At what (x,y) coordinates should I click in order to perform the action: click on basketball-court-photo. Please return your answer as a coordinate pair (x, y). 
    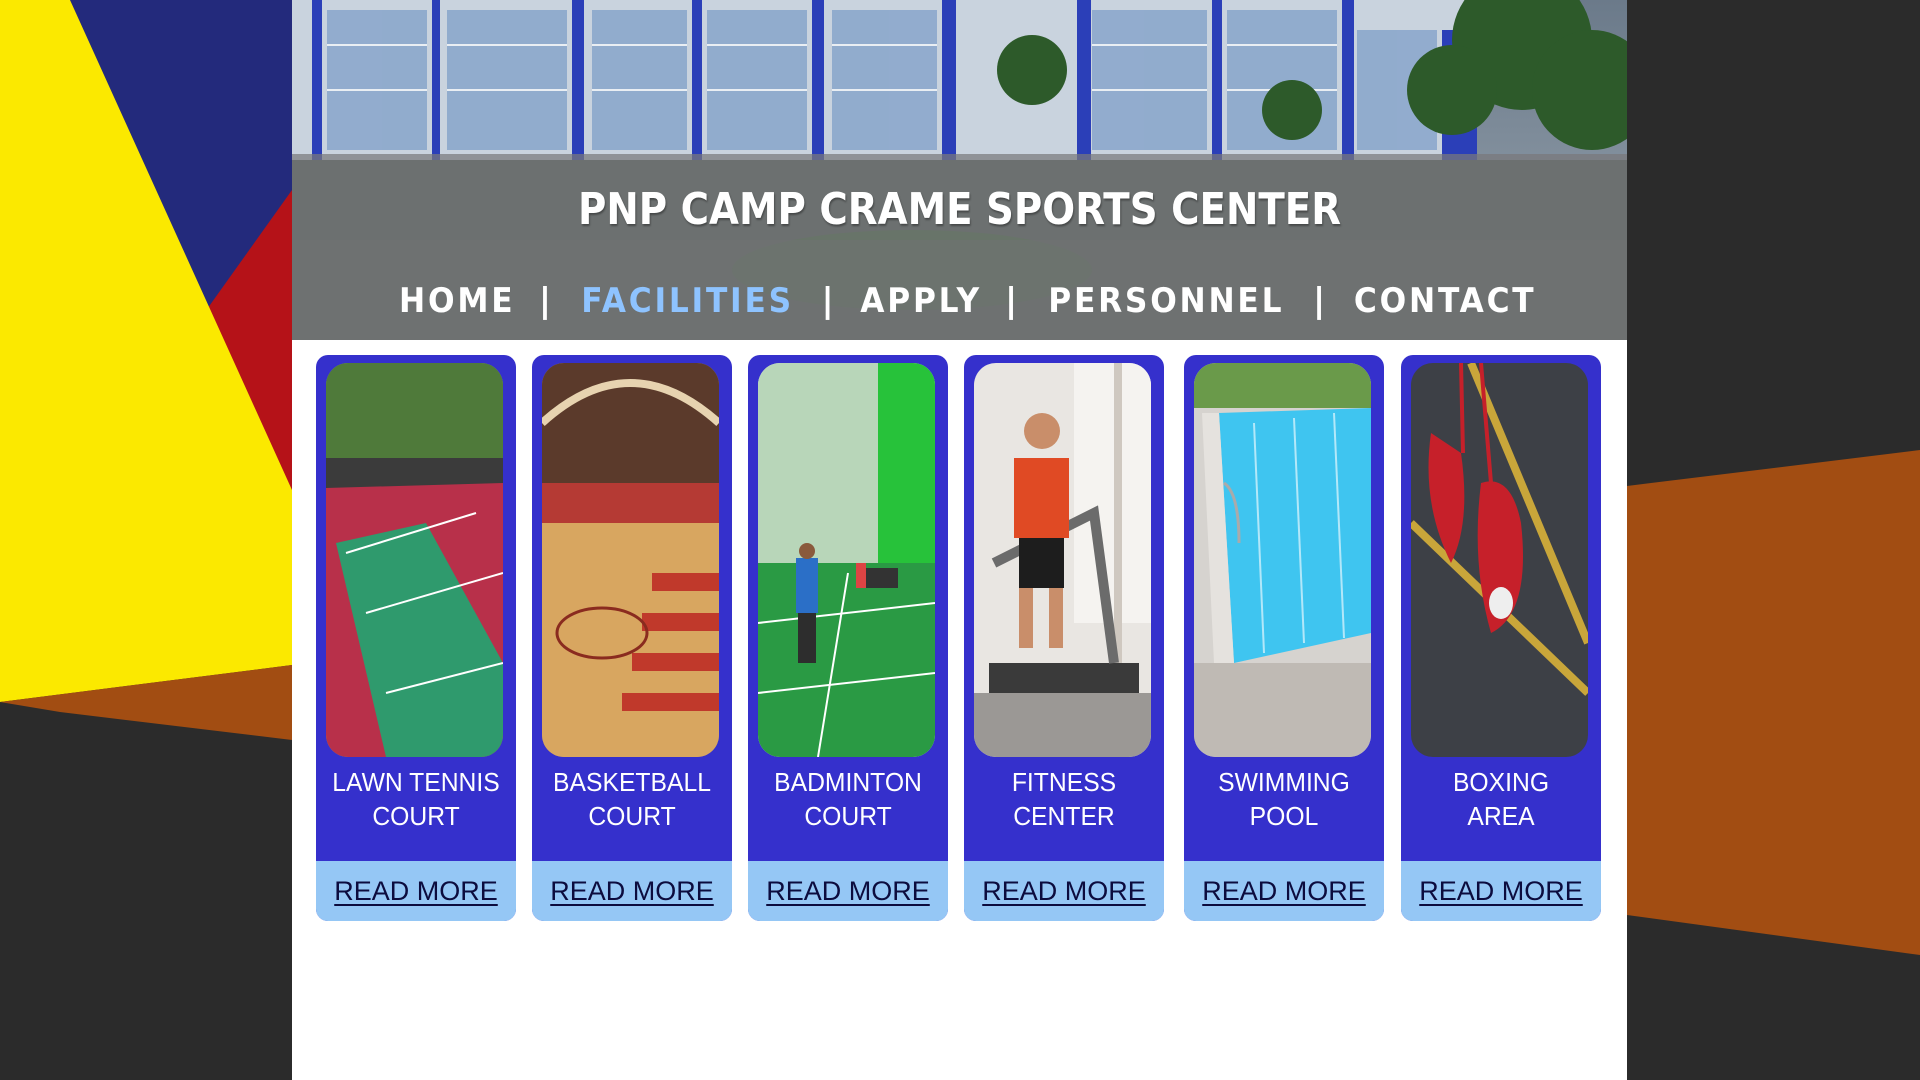
    Looking at the image, I should click on (630, 560).